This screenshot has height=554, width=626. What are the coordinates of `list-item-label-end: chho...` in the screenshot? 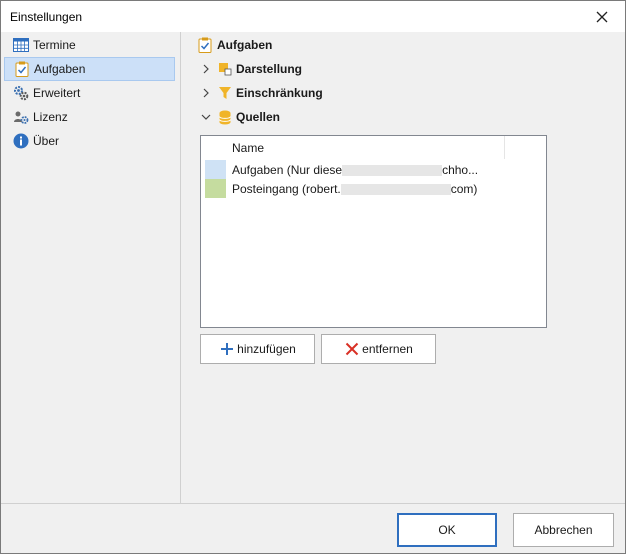 It's located at (460, 169).